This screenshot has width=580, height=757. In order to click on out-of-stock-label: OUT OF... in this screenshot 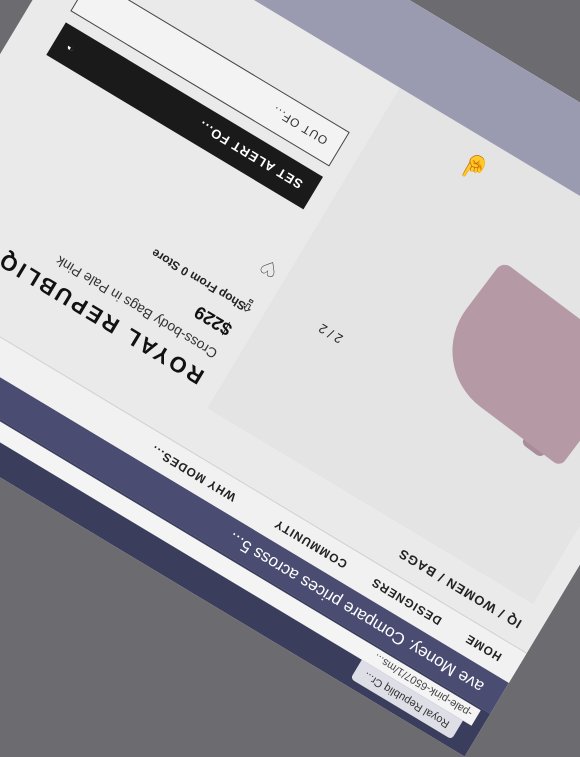, I will do `click(300, 125)`.